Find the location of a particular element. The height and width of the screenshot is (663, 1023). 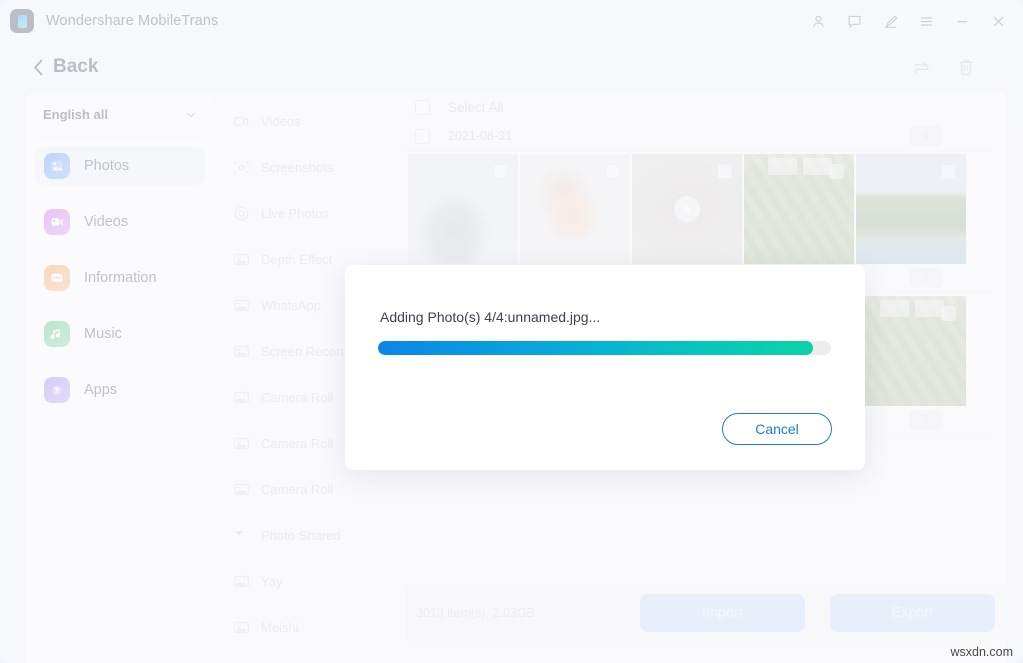

progress-bar-fill is located at coordinates (595, 348).